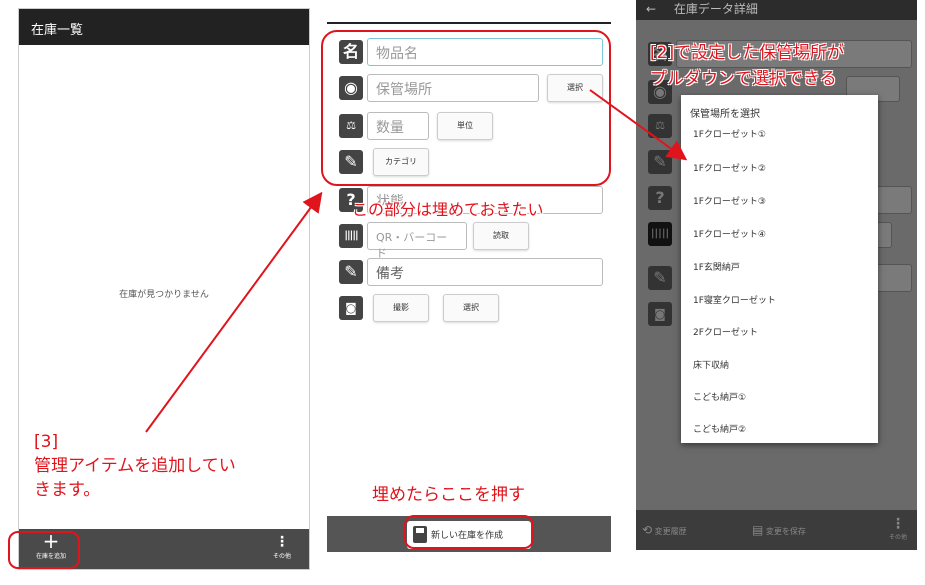  Describe the element at coordinates (638, 125) in the screenshot. I see `arrow-to-dropdown` at that location.